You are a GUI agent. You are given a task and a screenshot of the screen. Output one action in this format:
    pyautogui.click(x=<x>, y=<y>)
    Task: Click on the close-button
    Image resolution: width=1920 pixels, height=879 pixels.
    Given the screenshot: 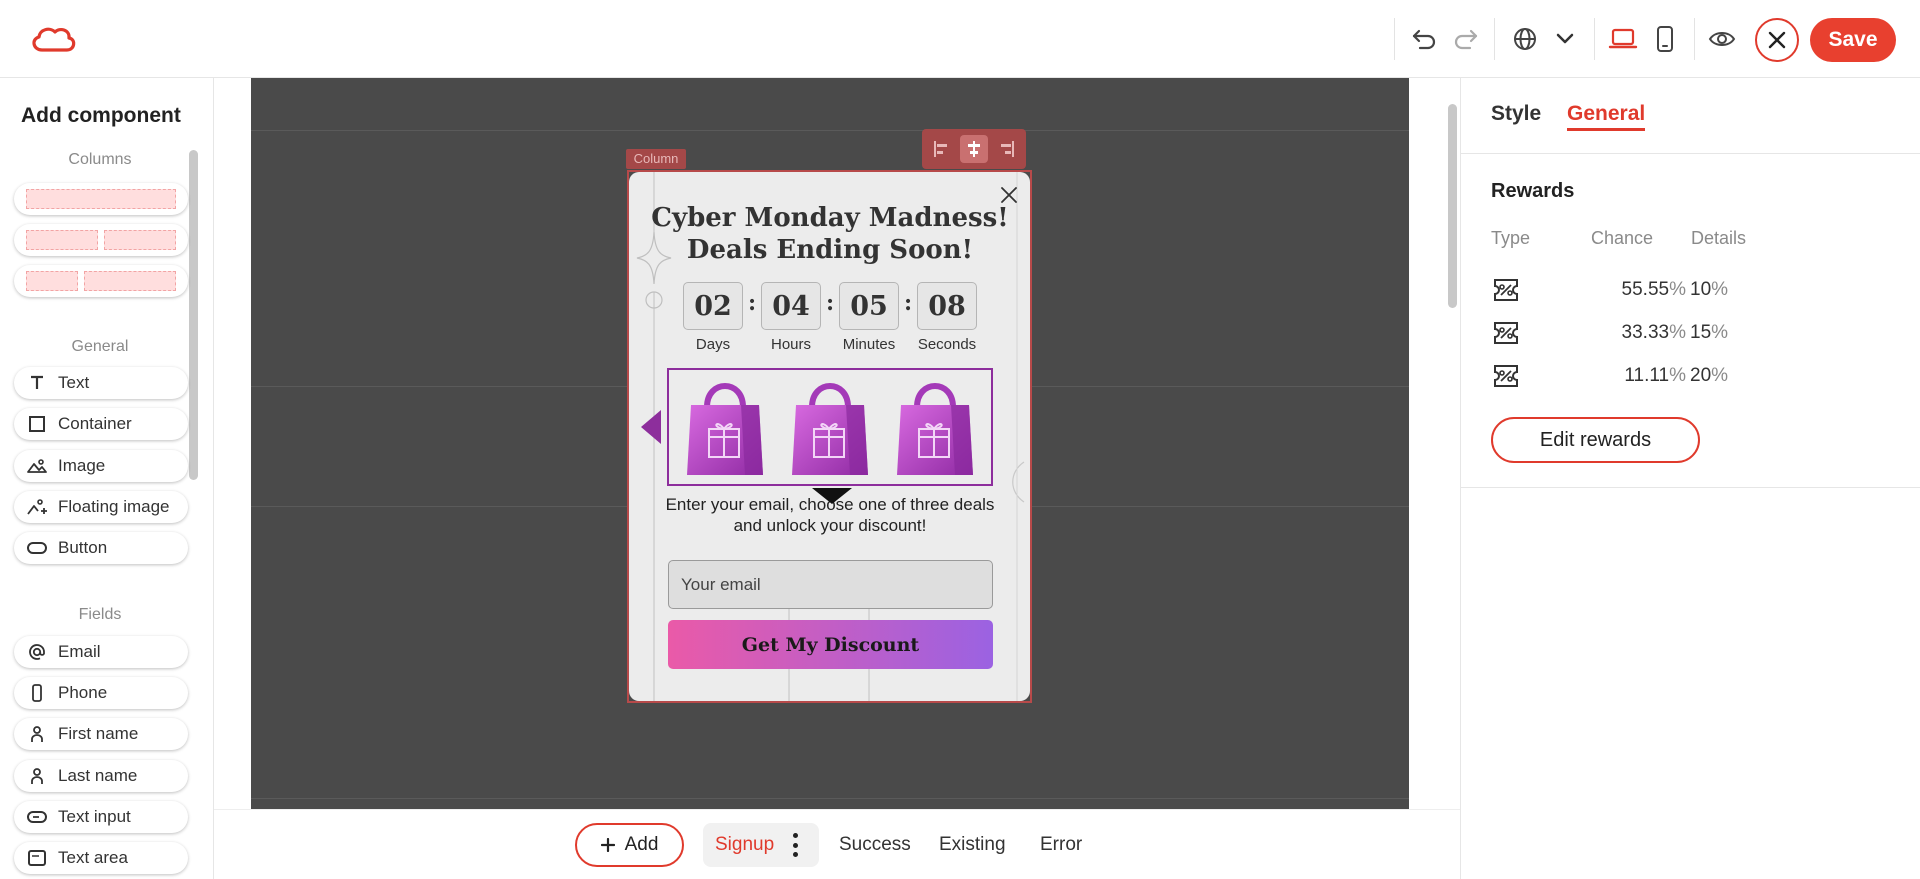 What is the action you would take?
    pyautogui.click(x=1777, y=40)
    